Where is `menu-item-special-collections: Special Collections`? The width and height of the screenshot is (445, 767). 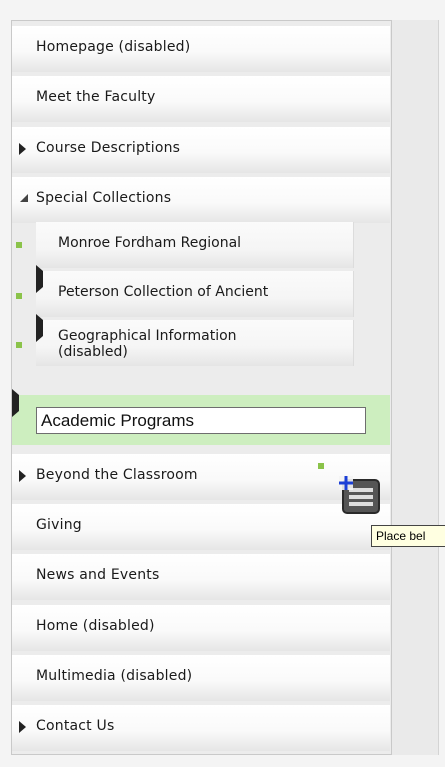
menu-item-special-collections: Special Collections is located at coordinates (201, 200).